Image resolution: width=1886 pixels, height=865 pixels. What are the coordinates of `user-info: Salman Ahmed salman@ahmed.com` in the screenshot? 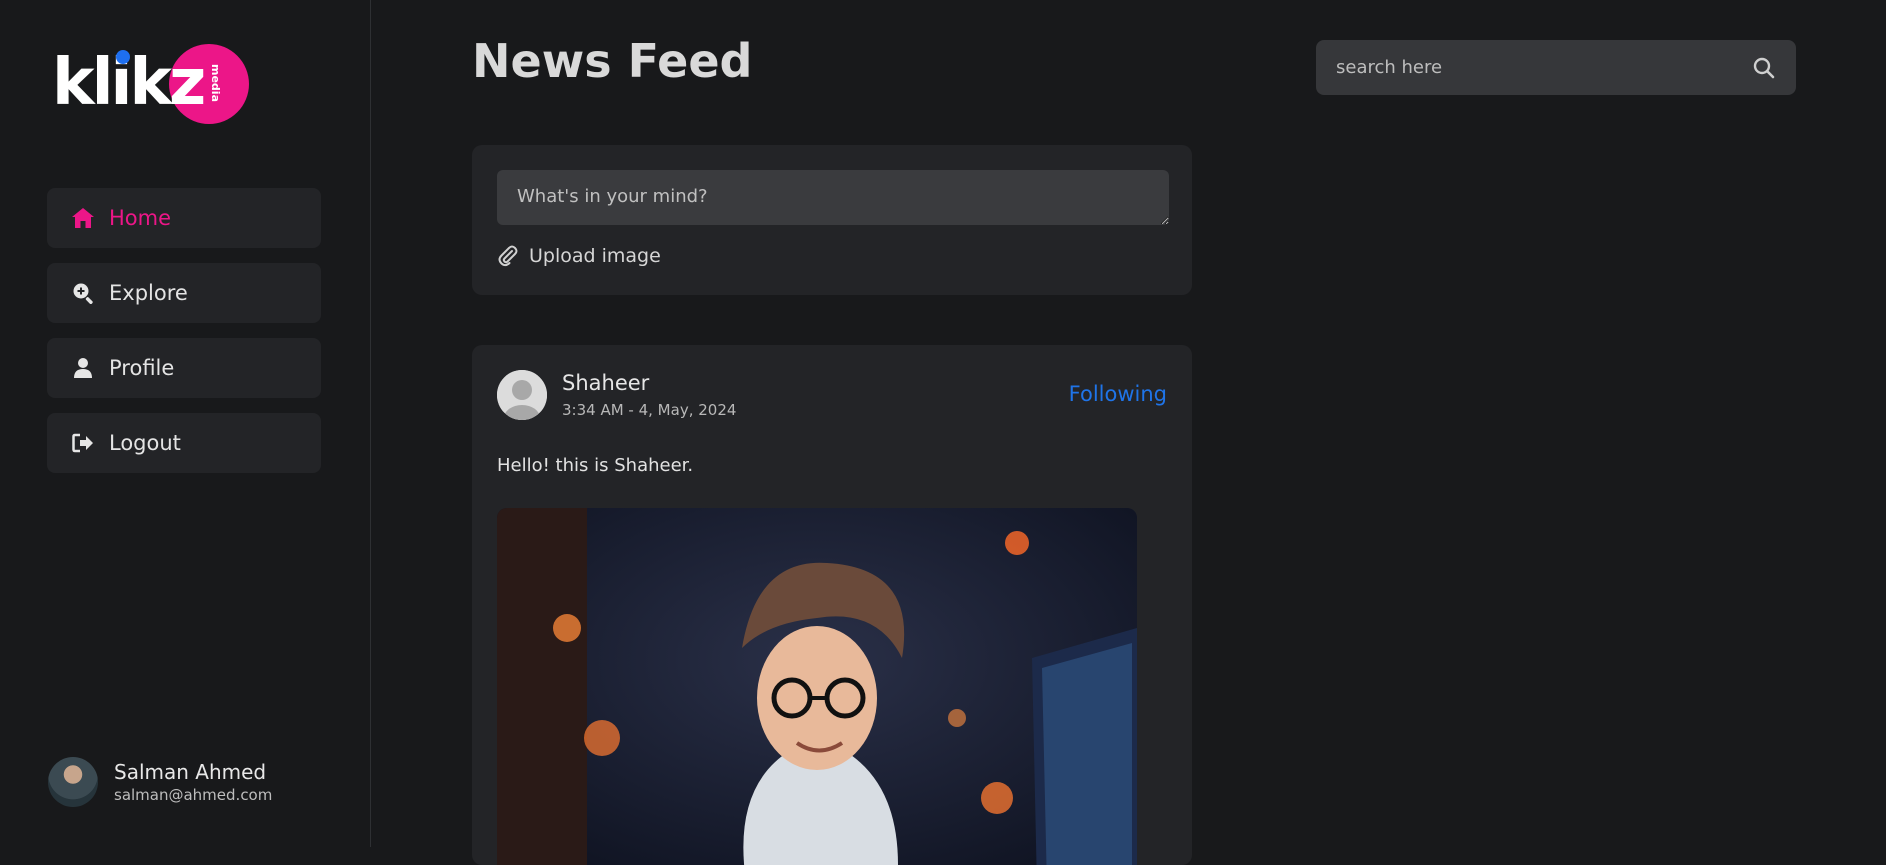 It's located at (193, 782).